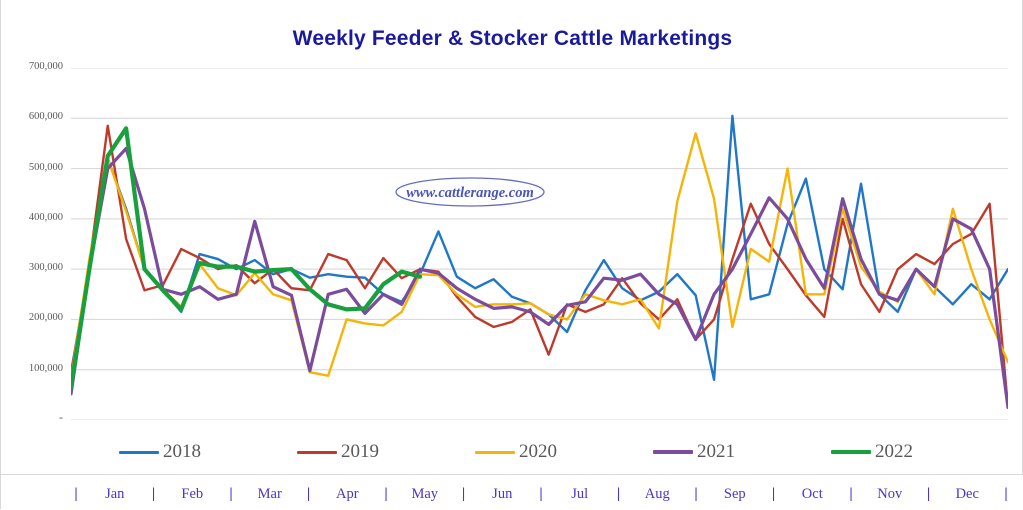  I want to click on x-axis-month-nov: Nov, so click(890, 493).